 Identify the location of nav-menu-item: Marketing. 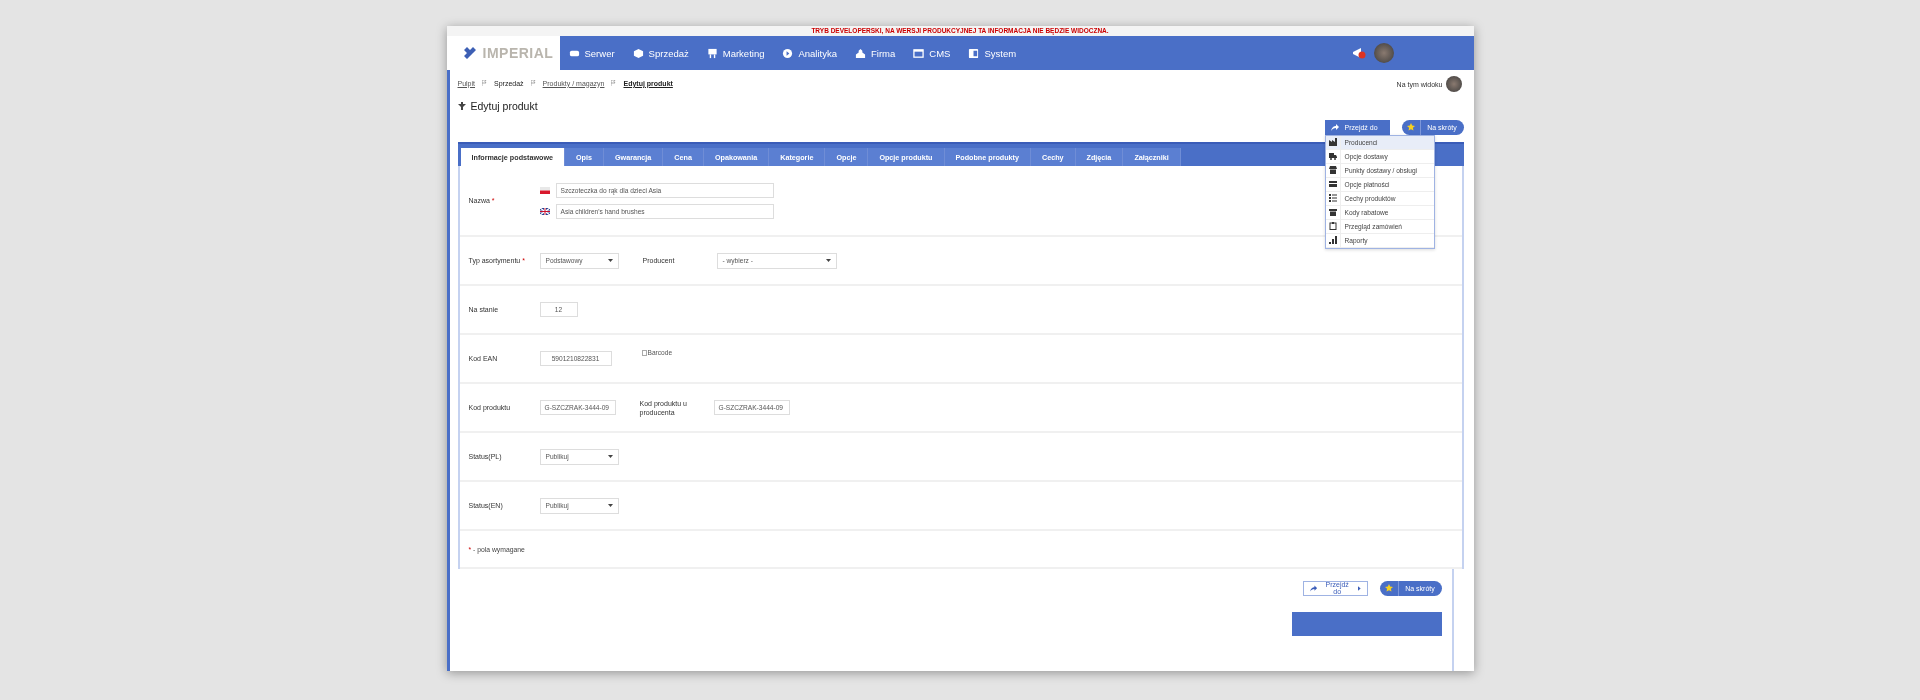
(735, 53).